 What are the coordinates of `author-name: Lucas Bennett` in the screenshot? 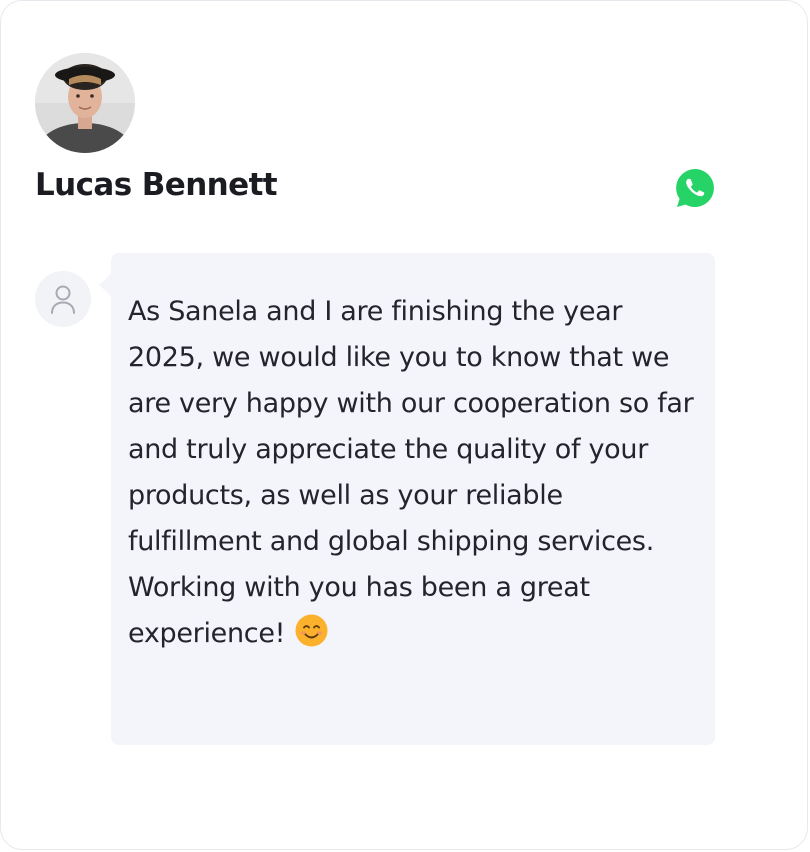 It's located at (156, 185).